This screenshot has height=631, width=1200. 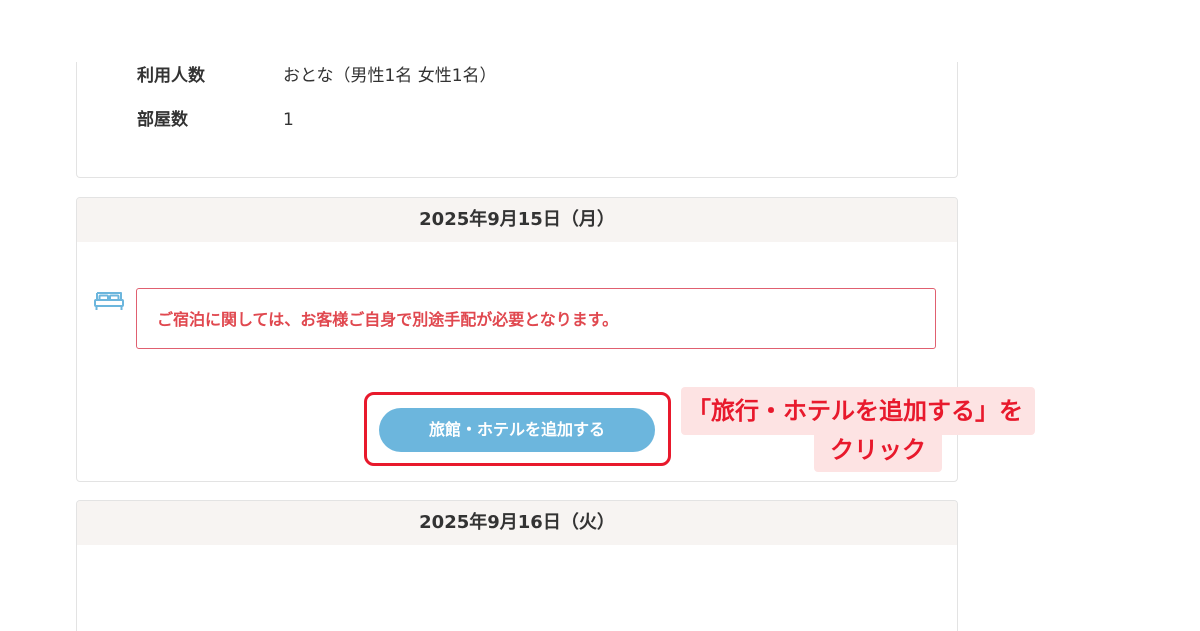 What do you see at coordinates (162, 120) in the screenshot?
I see `rooms-label: 部屋数` at bounding box center [162, 120].